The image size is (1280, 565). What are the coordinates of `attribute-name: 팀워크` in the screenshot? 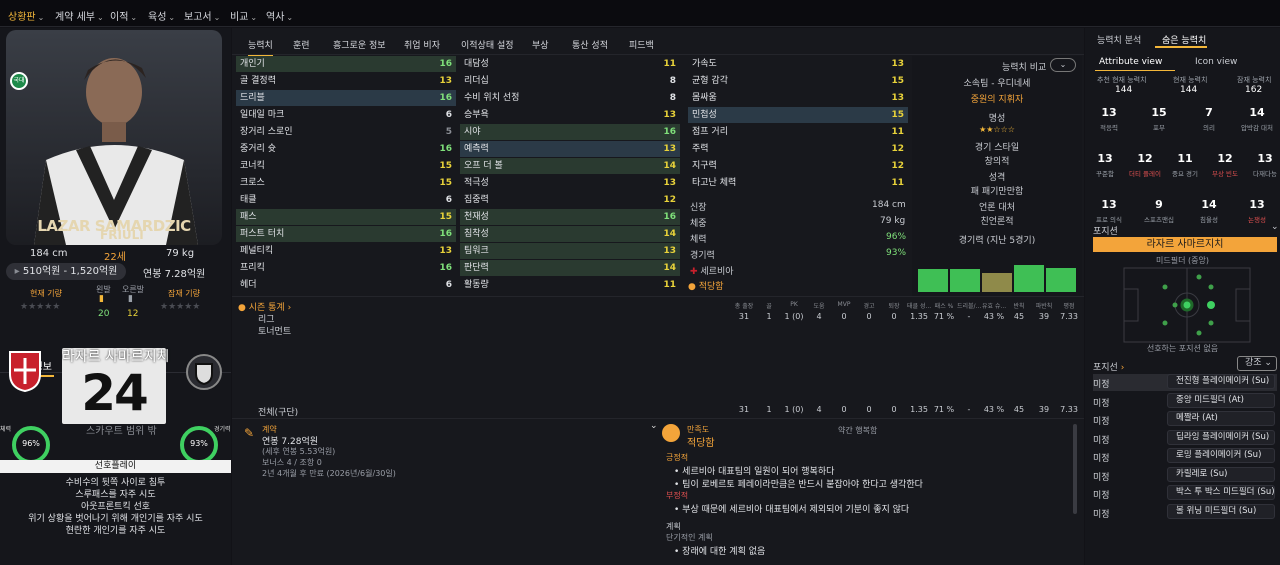 It's located at (476, 251).